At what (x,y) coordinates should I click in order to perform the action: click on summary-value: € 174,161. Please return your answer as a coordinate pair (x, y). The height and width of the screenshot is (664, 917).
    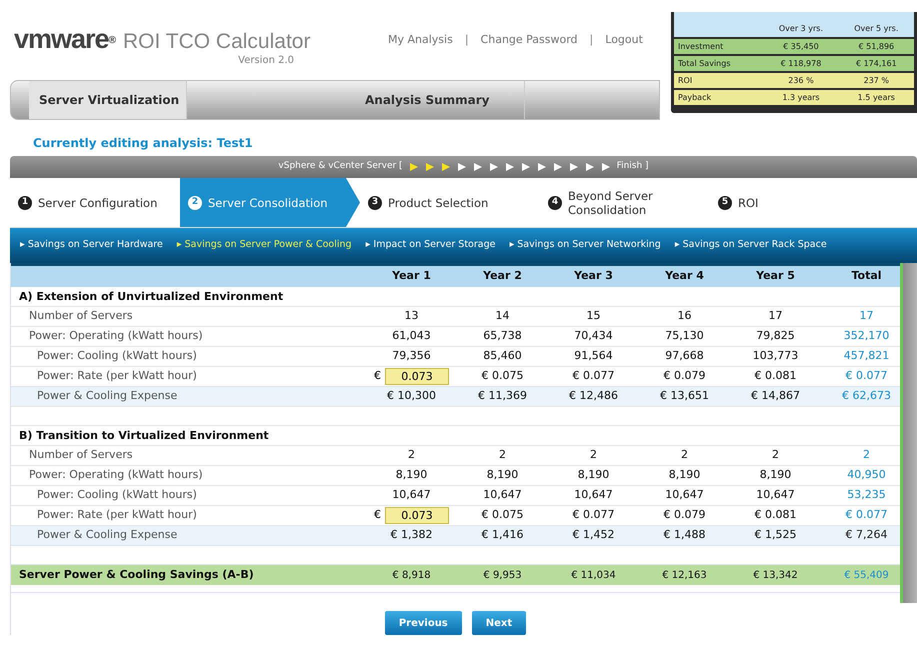
    Looking at the image, I should click on (876, 64).